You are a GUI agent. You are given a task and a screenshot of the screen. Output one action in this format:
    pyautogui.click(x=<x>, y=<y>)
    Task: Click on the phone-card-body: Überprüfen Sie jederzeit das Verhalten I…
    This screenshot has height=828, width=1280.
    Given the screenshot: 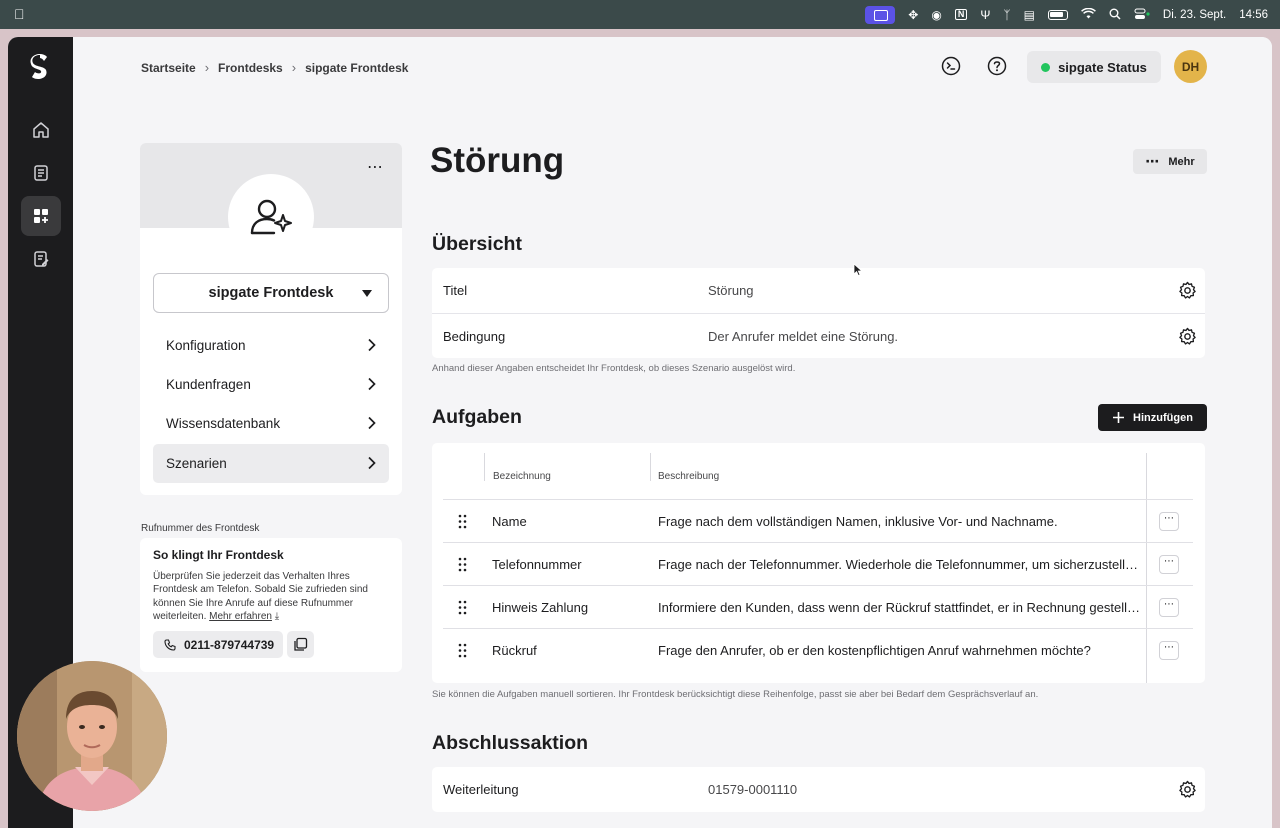 What is the action you would take?
    pyautogui.click(x=271, y=596)
    